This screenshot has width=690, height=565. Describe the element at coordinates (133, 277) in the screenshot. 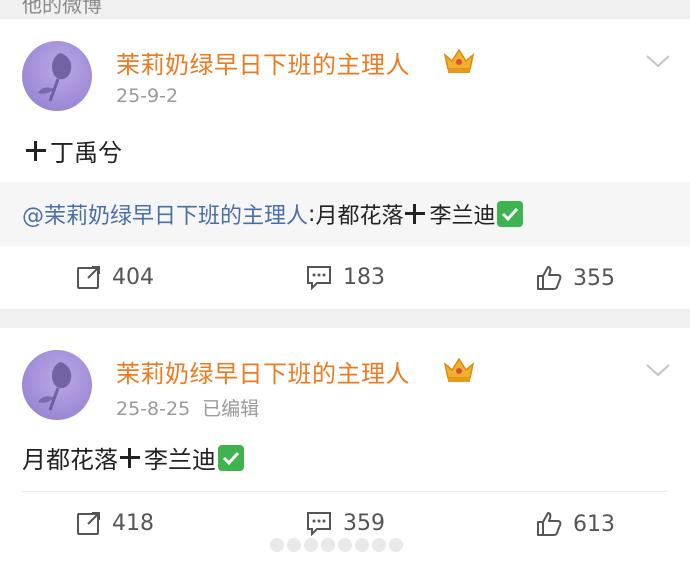

I see `repost-count: 404` at that location.